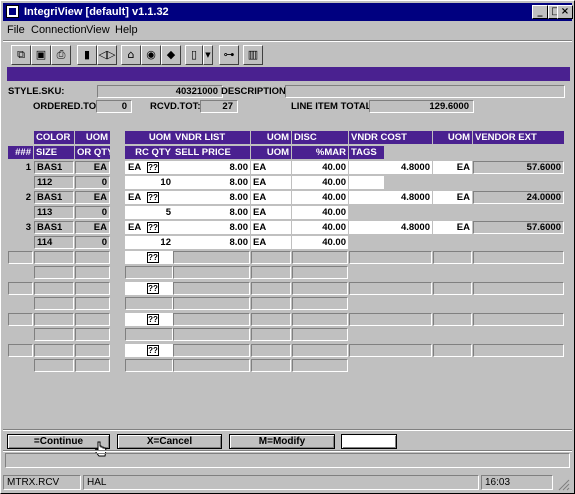 This screenshot has height=494, width=575. Describe the element at coordinates (114, 106) in the screenshot. I see `ordered-tot-field: 0` at that location.